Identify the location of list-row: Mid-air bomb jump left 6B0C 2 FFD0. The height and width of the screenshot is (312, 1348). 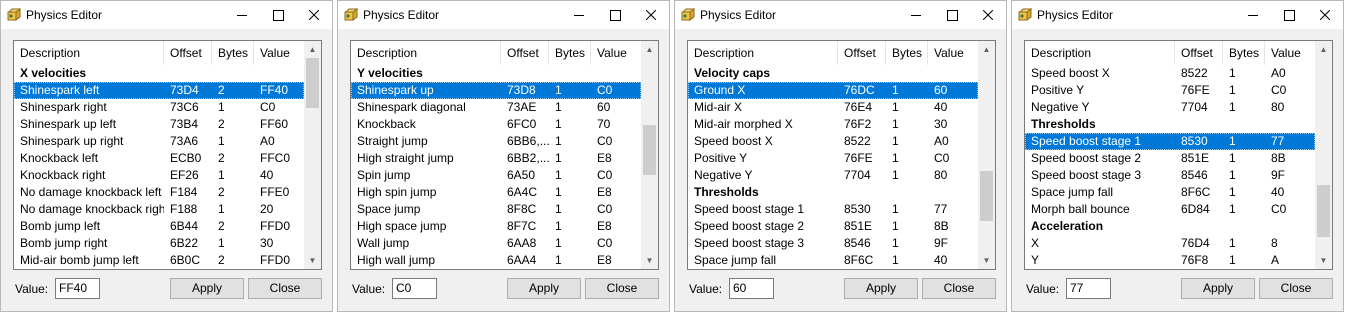
(159, 260).